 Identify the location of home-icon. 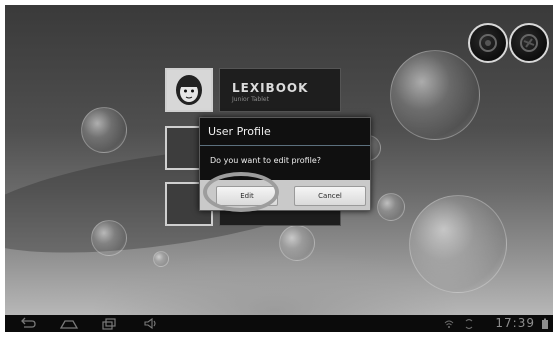
(69, 323).